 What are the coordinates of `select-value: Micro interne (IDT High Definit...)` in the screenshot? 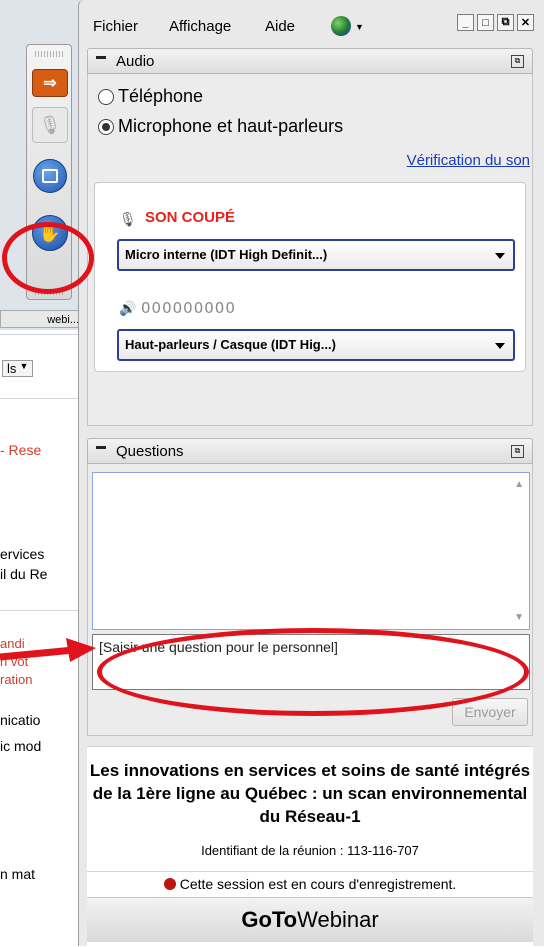 It's located at (226, 254).